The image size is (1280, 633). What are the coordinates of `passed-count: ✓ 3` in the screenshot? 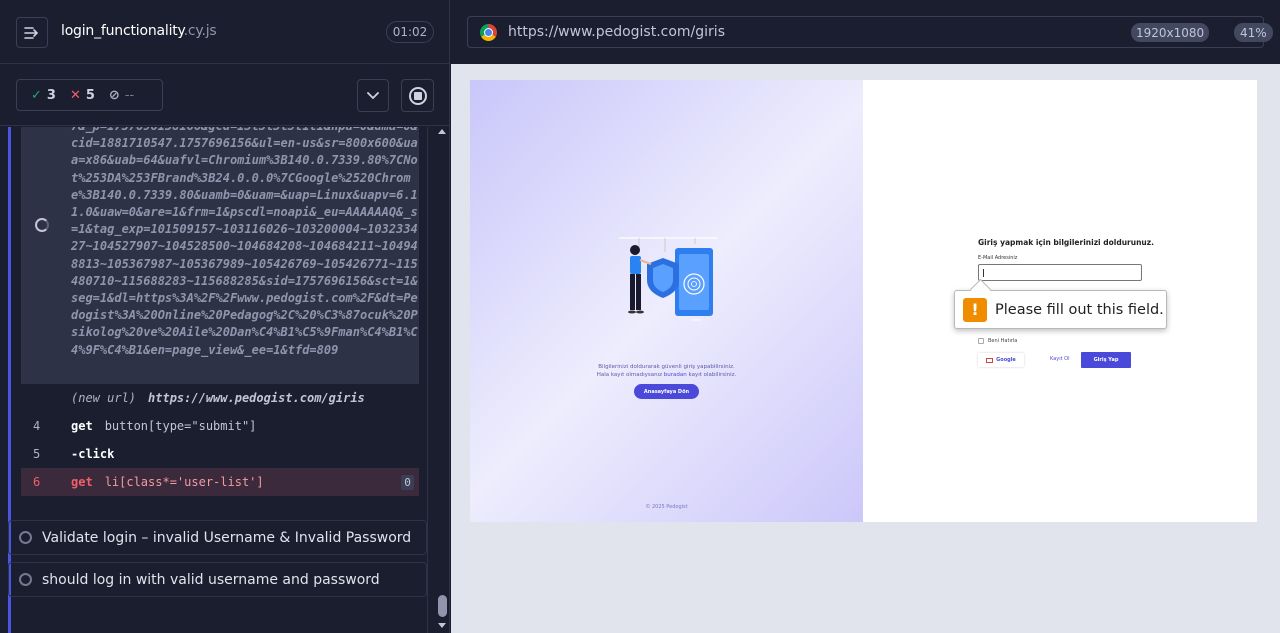 It's located at (43, 95).